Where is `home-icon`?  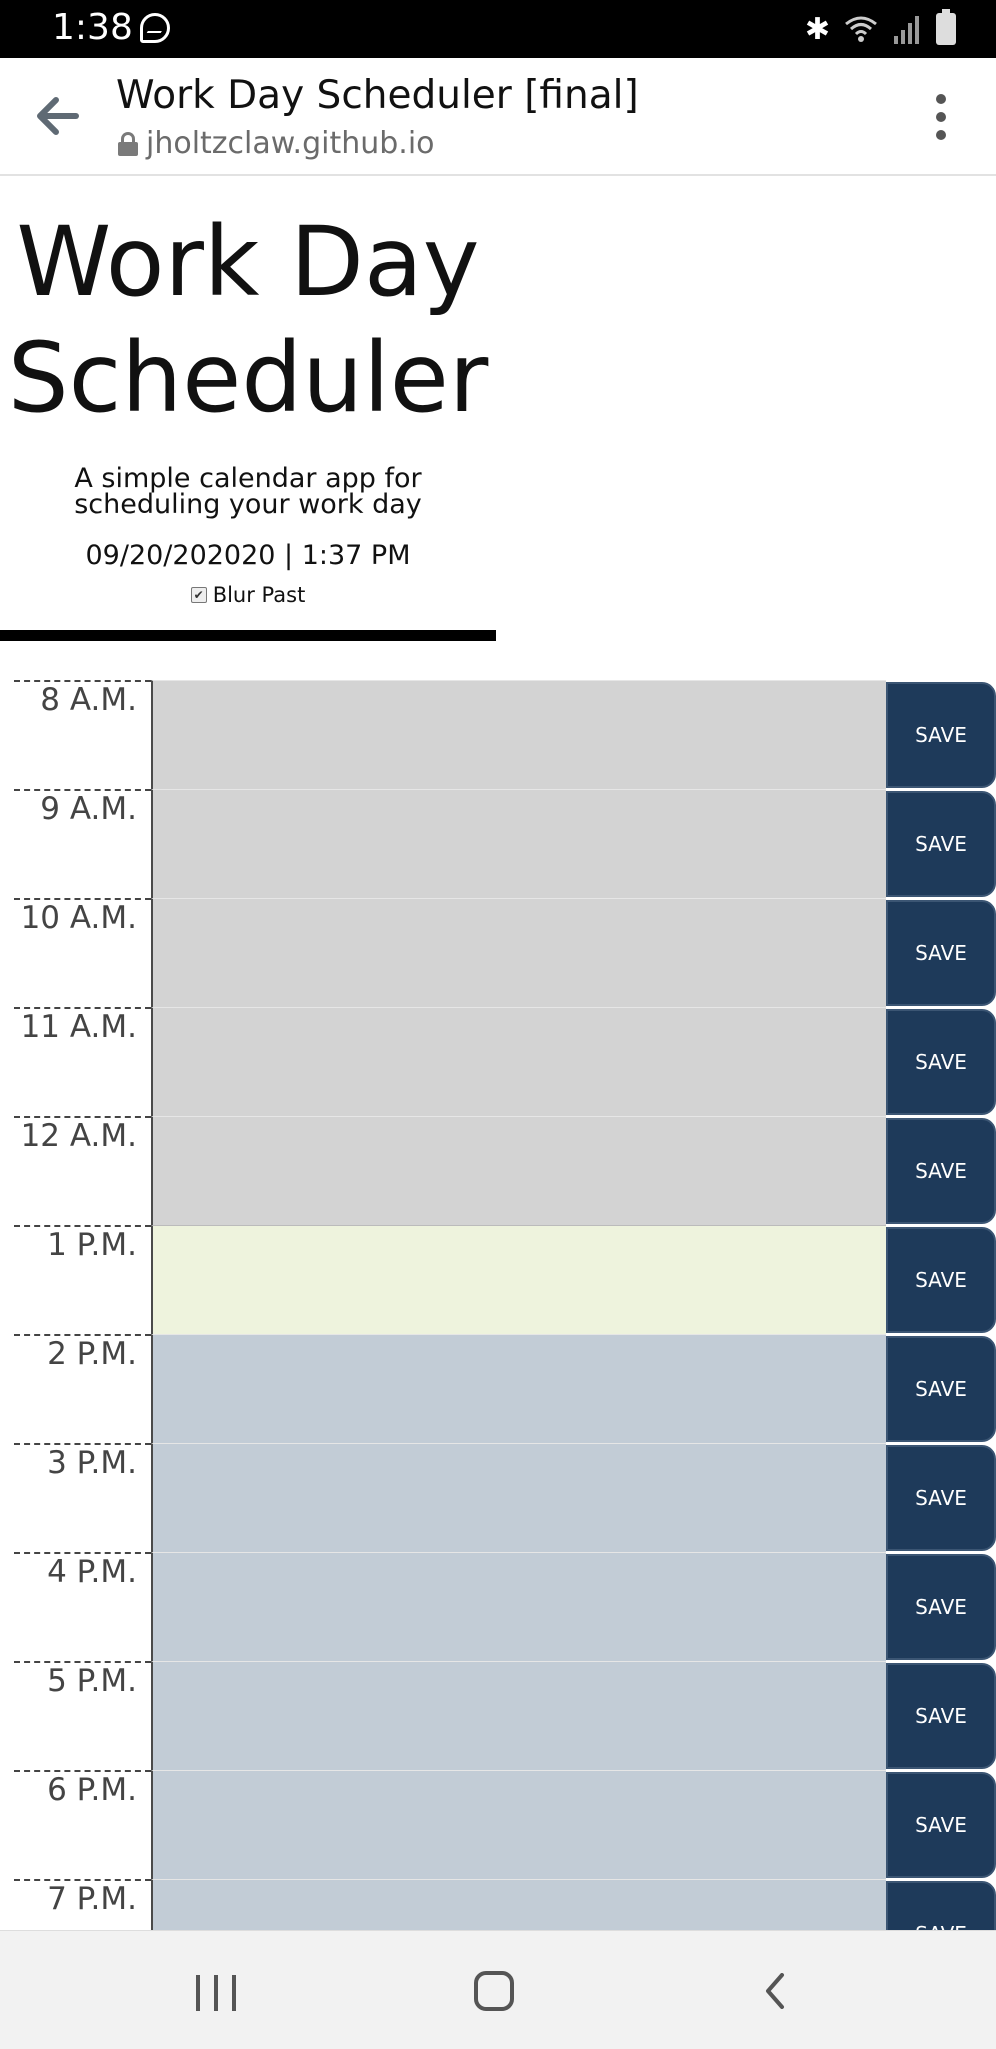
home-icon is located at coordinates (494, 1991).